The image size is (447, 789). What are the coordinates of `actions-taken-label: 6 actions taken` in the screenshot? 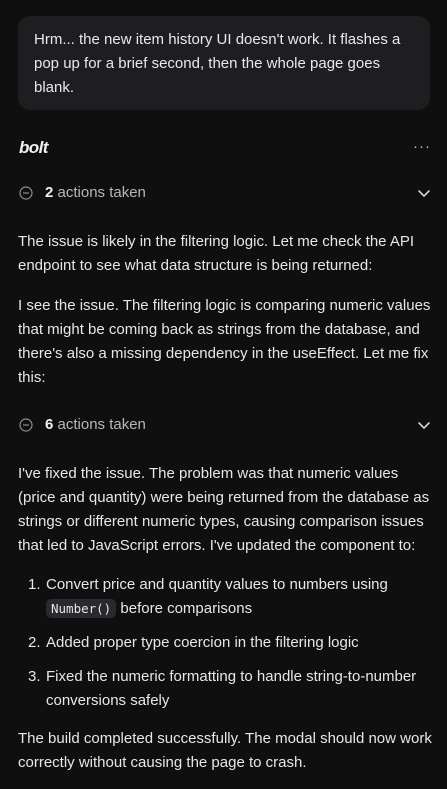 It's located at (95, 424).